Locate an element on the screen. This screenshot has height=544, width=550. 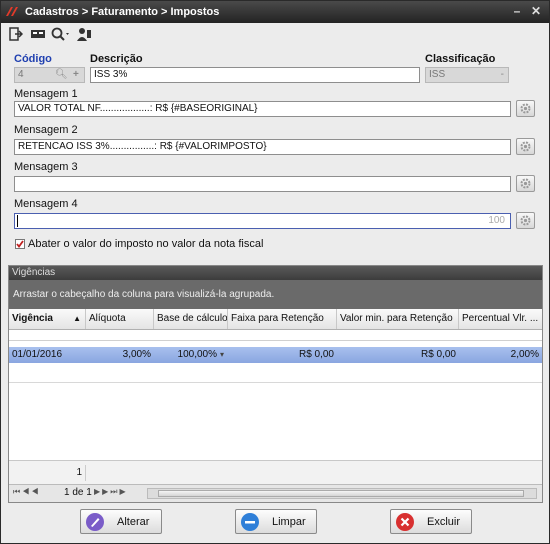
column-header-label: Vigência is located at coordinates (32, 318).